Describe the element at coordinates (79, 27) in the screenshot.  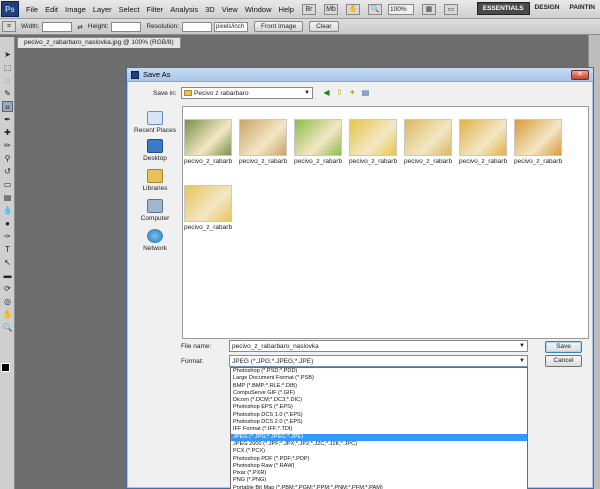
I see `swap-icon: ⇄` at that location.